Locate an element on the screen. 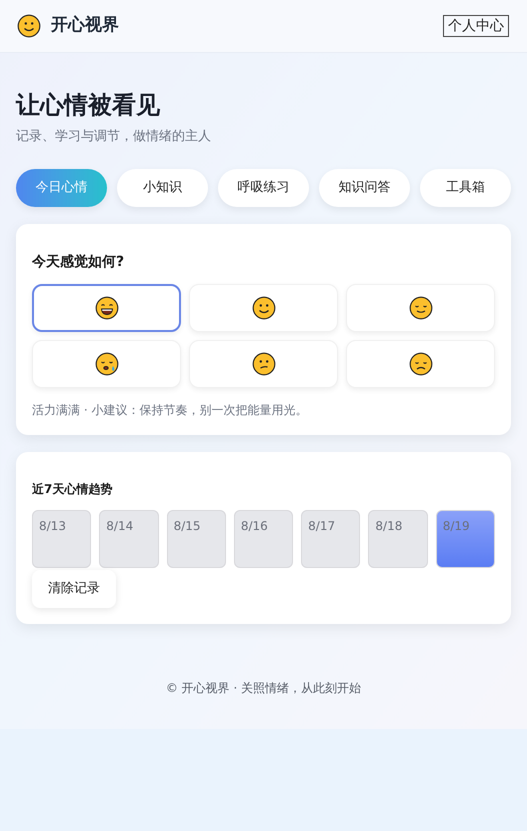  day-tile: 8/14 is located at coordinates (129, 539).